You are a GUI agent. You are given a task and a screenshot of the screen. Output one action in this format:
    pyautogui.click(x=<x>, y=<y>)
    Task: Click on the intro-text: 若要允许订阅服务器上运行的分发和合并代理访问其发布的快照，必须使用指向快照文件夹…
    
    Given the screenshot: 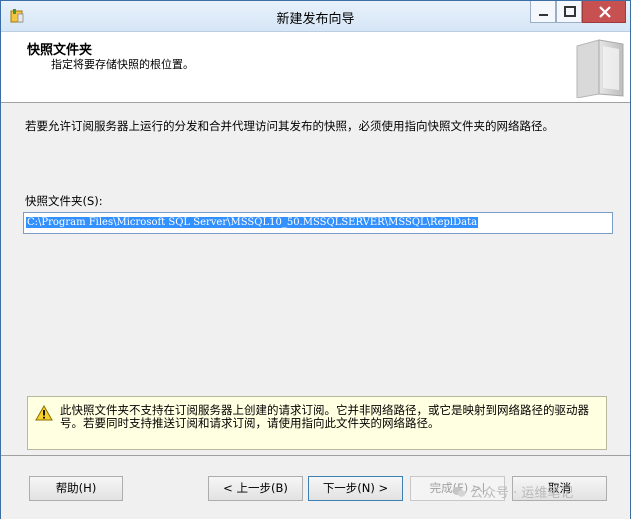 What is the action you would take?
    pyautogui.click(x=289, y=126)
    